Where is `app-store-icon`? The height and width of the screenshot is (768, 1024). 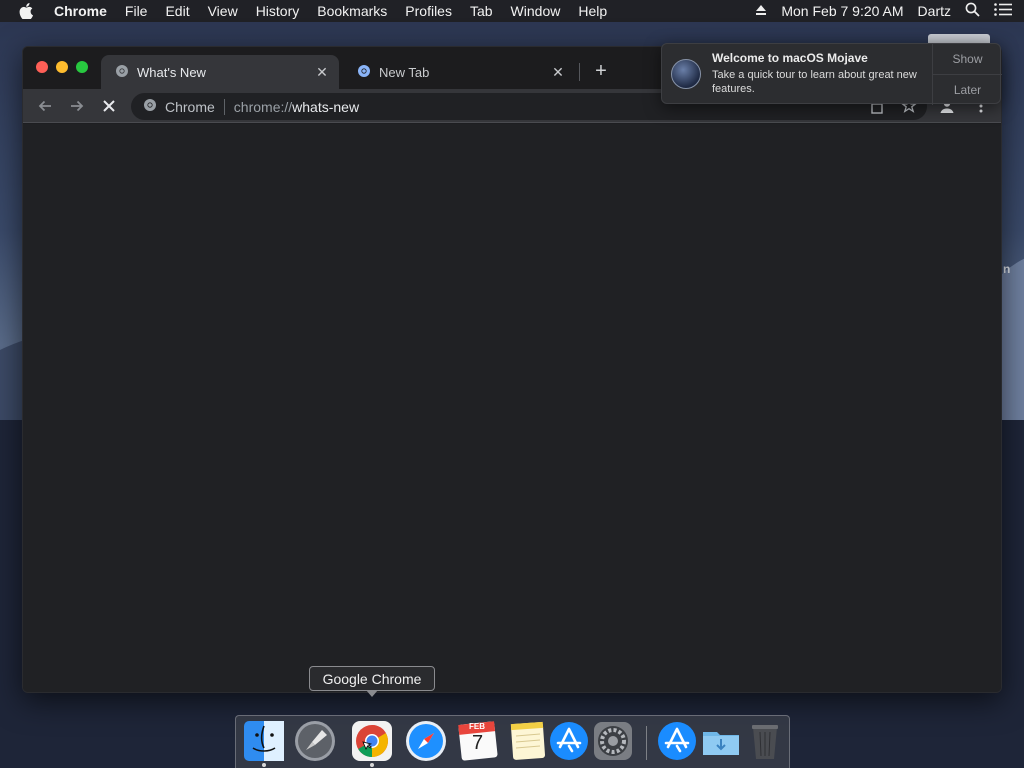
app-store-icon is located at coordinates (569, 741).